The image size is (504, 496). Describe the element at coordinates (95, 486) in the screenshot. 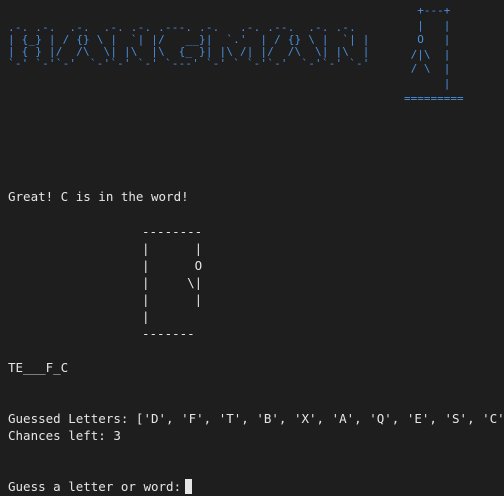

I see `prompt-label: Guess a letter or word:` at that location.